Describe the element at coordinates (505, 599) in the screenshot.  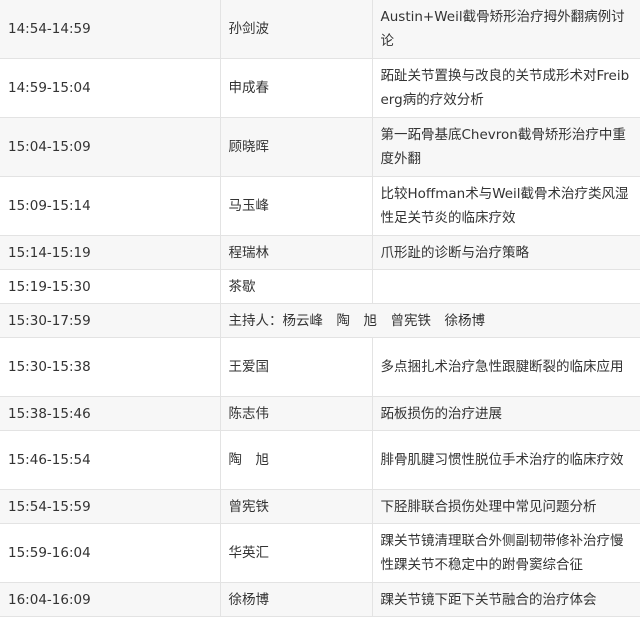
I see `talk-title-cell: 踝关节镜下距下关节融合的治疗体会` at that location.